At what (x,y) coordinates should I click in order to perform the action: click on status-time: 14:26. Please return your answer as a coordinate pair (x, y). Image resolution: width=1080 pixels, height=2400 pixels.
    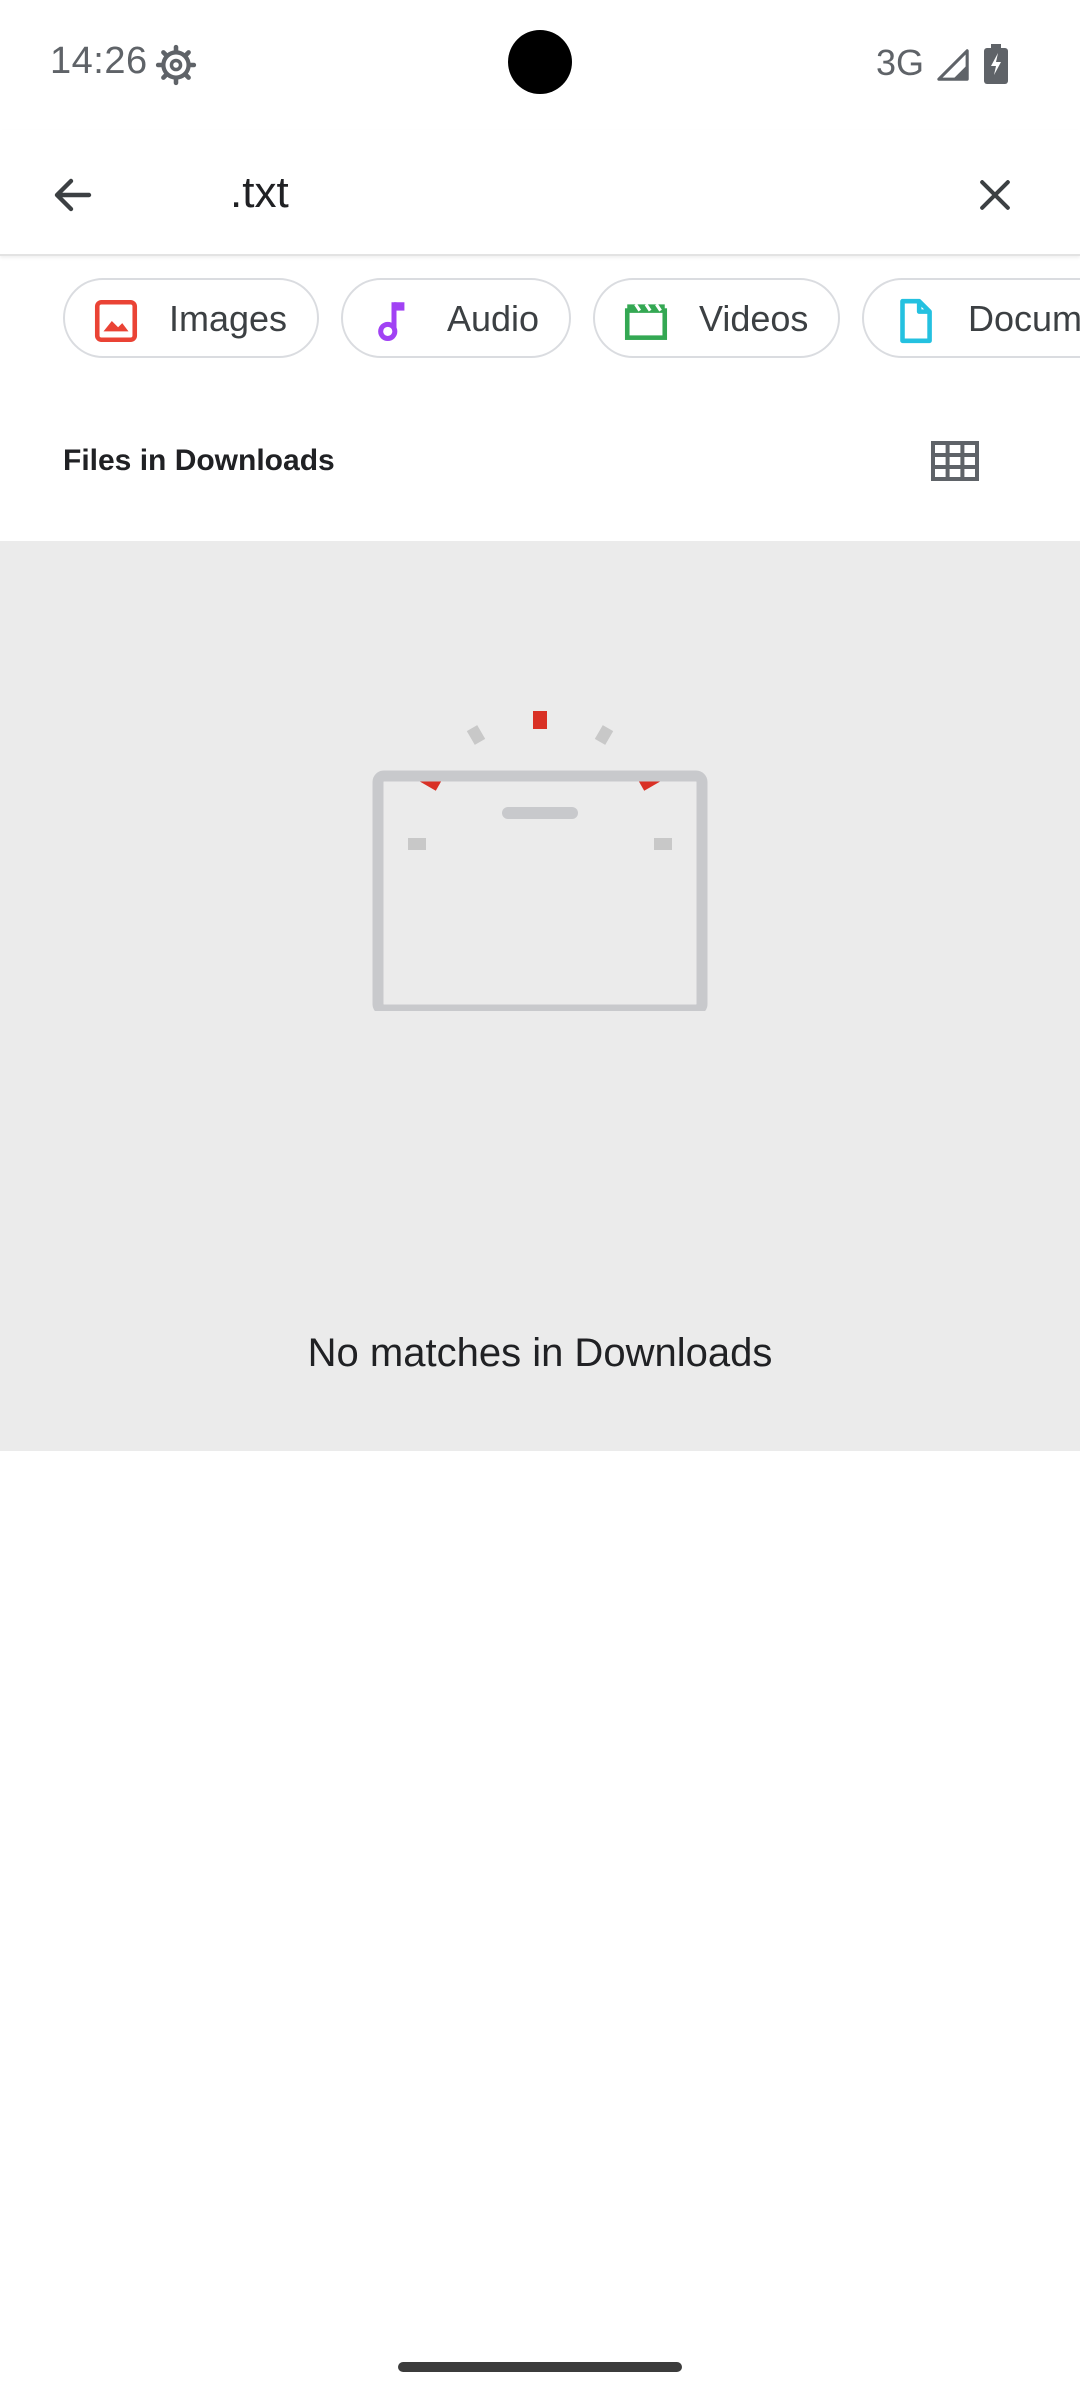
    Looking at the image, I should click on (99, 61).